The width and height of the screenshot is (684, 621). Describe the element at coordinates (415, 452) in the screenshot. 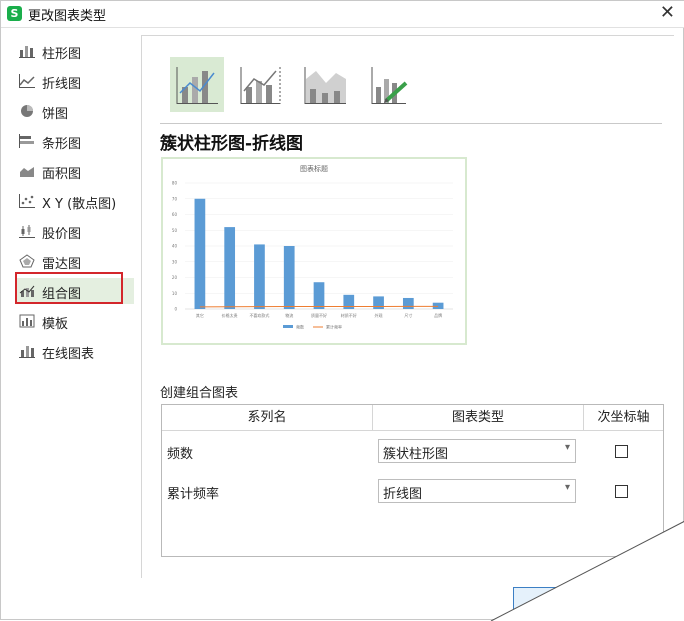

I see `select-value: 簇状柱形图` at that location.